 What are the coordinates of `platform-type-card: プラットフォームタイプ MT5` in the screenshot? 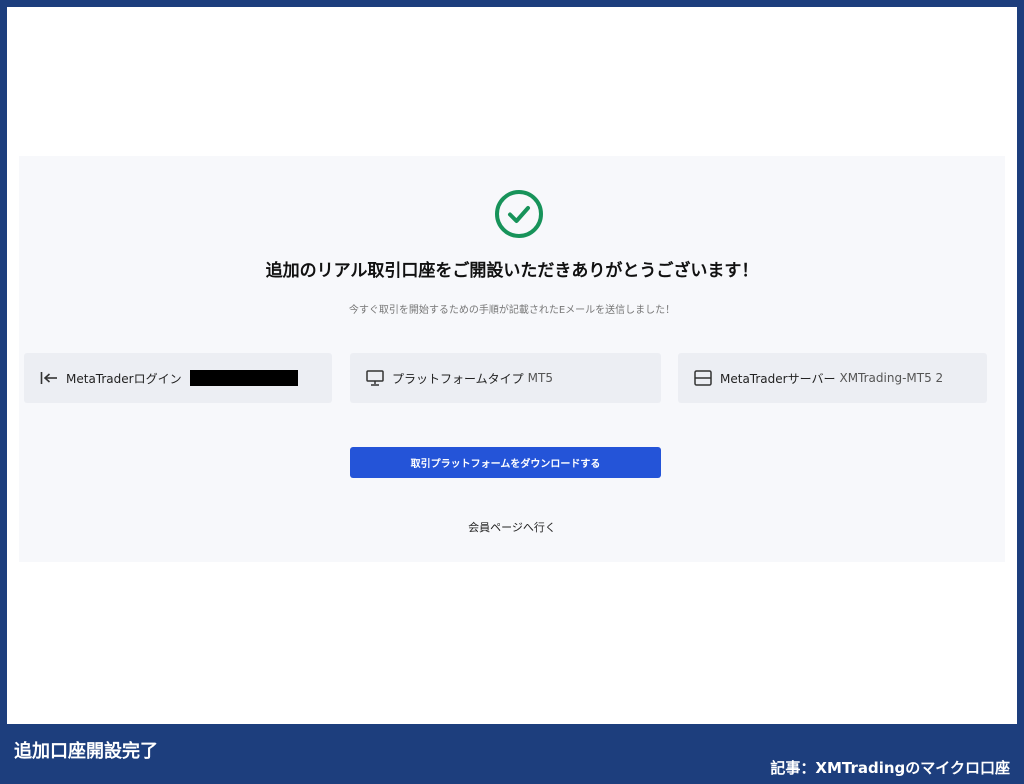 It's located at (505, 378).